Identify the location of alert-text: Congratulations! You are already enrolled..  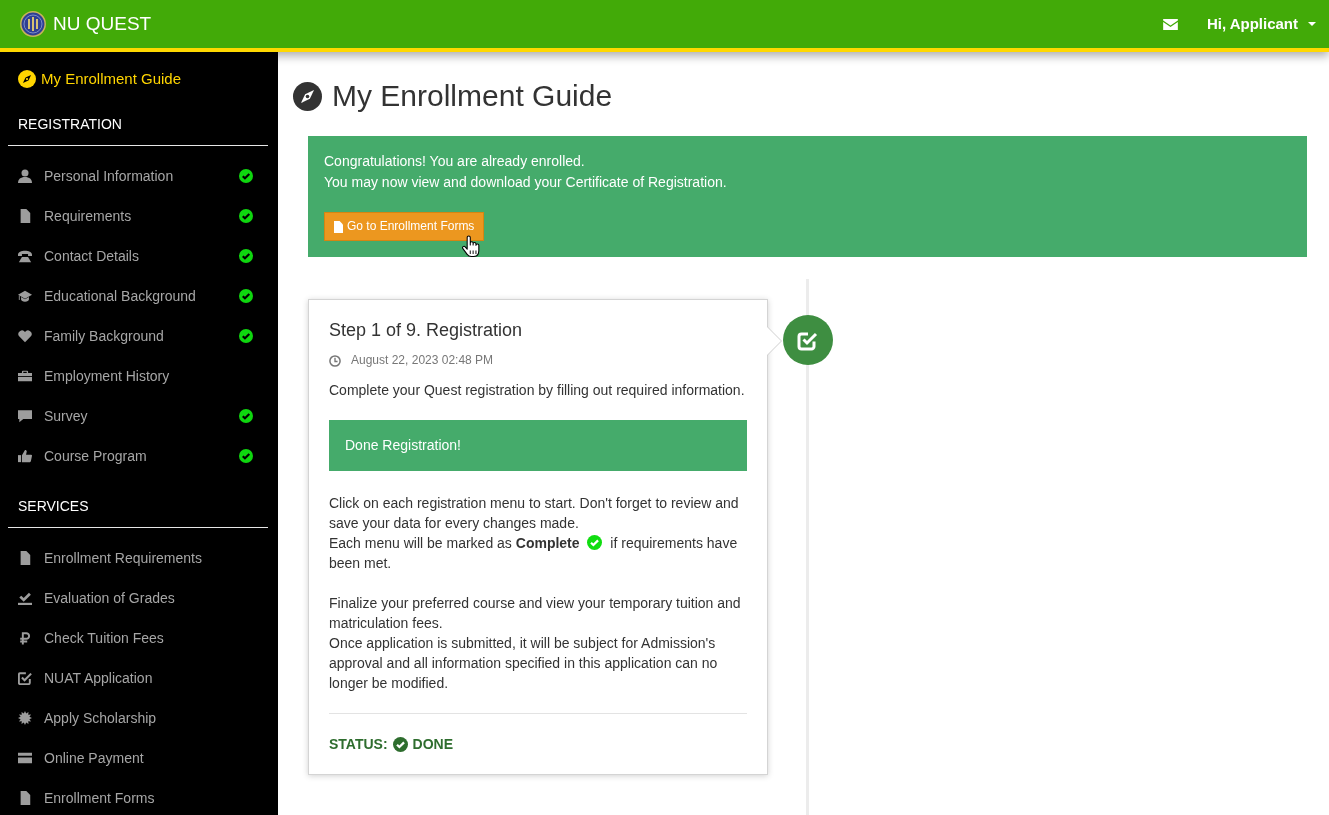
(455, 161).